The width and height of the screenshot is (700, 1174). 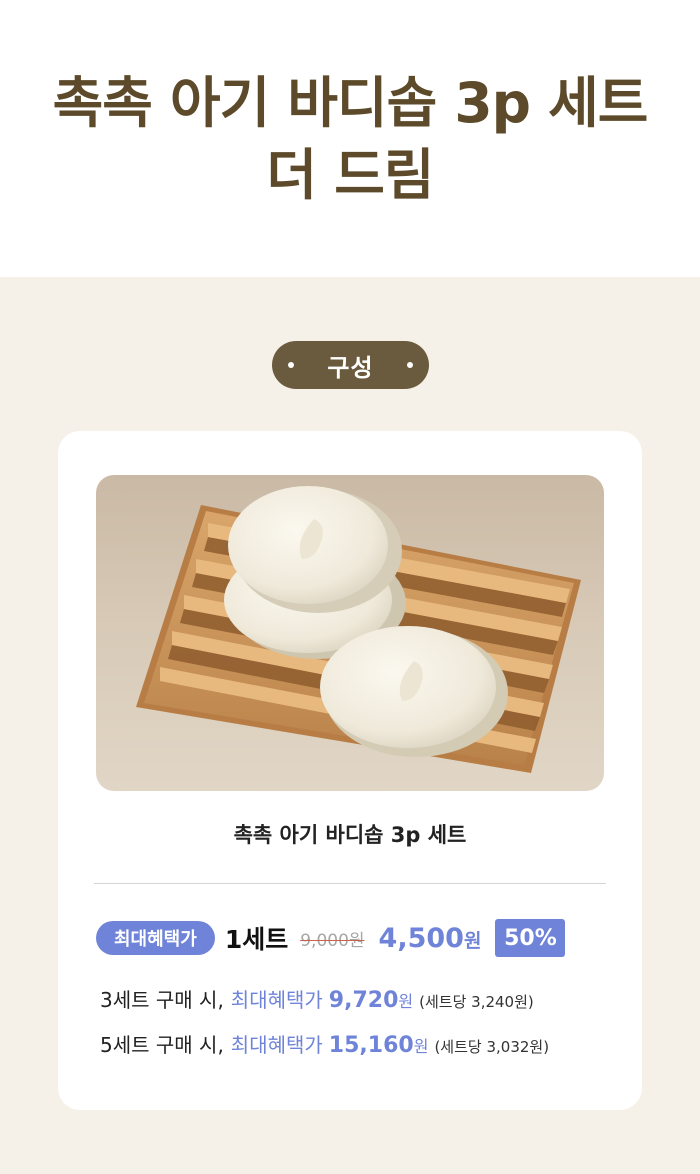 What do you see at coordinates (371, 1045) in the screenshot?
I see `bulk-offer-amount: 15,160` at bounding box center [371, 1045].